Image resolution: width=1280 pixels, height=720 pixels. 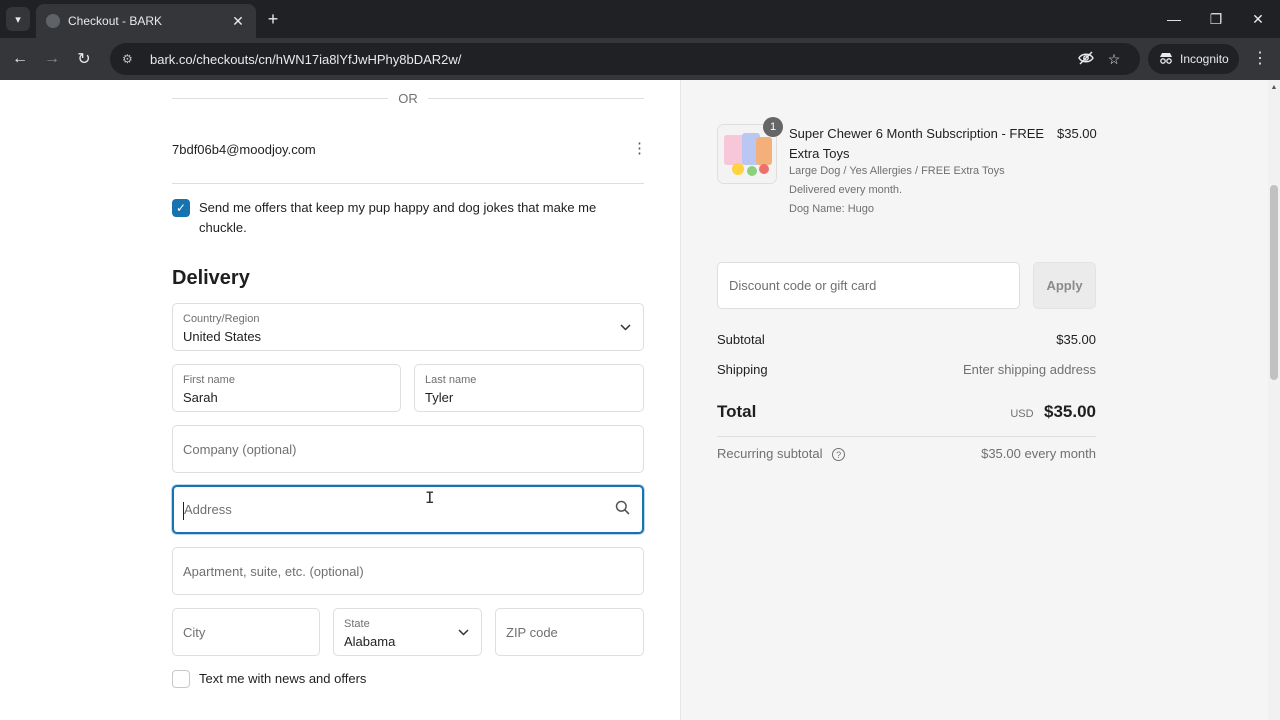 I want to click on incognito-button: Incognito, so click(x=1193, y=59).